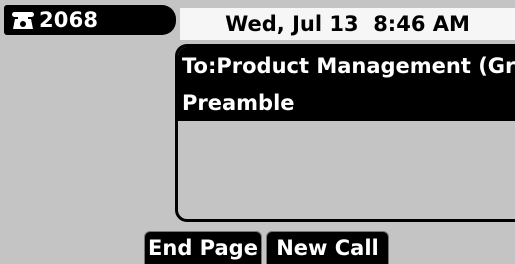  I want to click on end-page-button: End Page, so click(203, 247).